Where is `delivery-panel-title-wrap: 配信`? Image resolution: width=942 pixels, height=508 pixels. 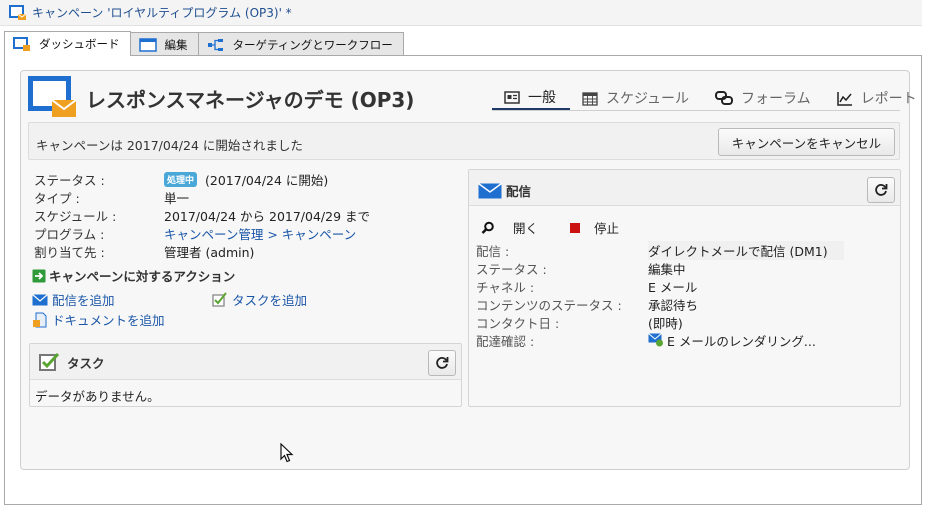 delivery-panel-title-wrap: 配信 is located at coordinates (504, 190).